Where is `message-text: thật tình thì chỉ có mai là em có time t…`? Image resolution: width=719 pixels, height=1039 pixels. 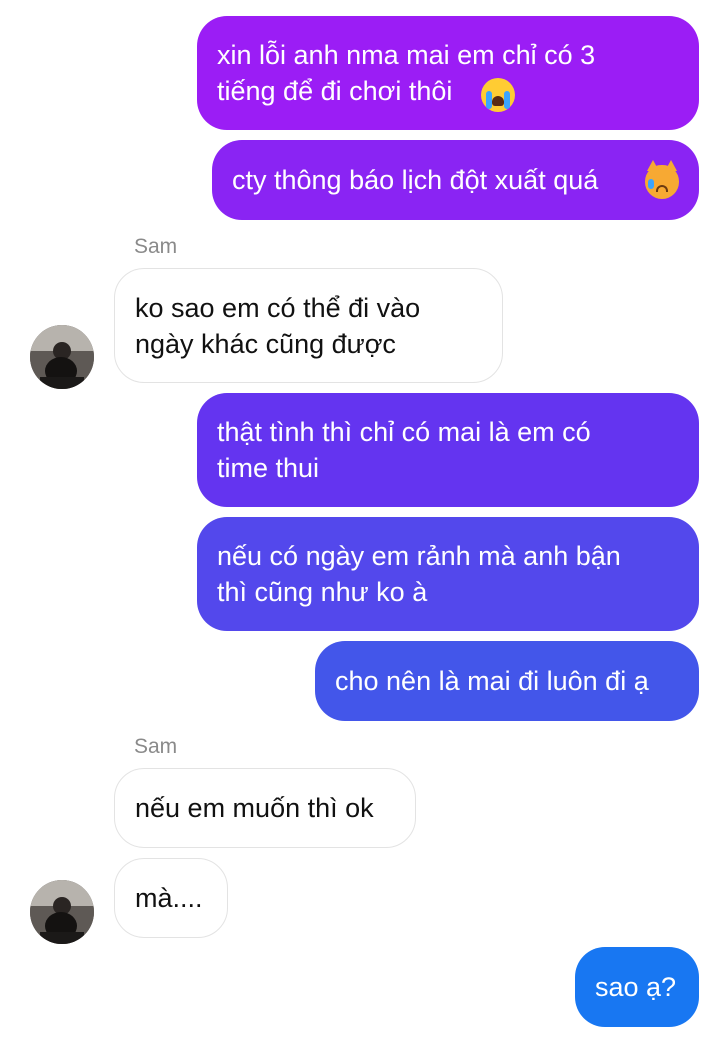 message-text: thật tình thì chỉ có mai là em có time t… is located at coordinates (404, 450).